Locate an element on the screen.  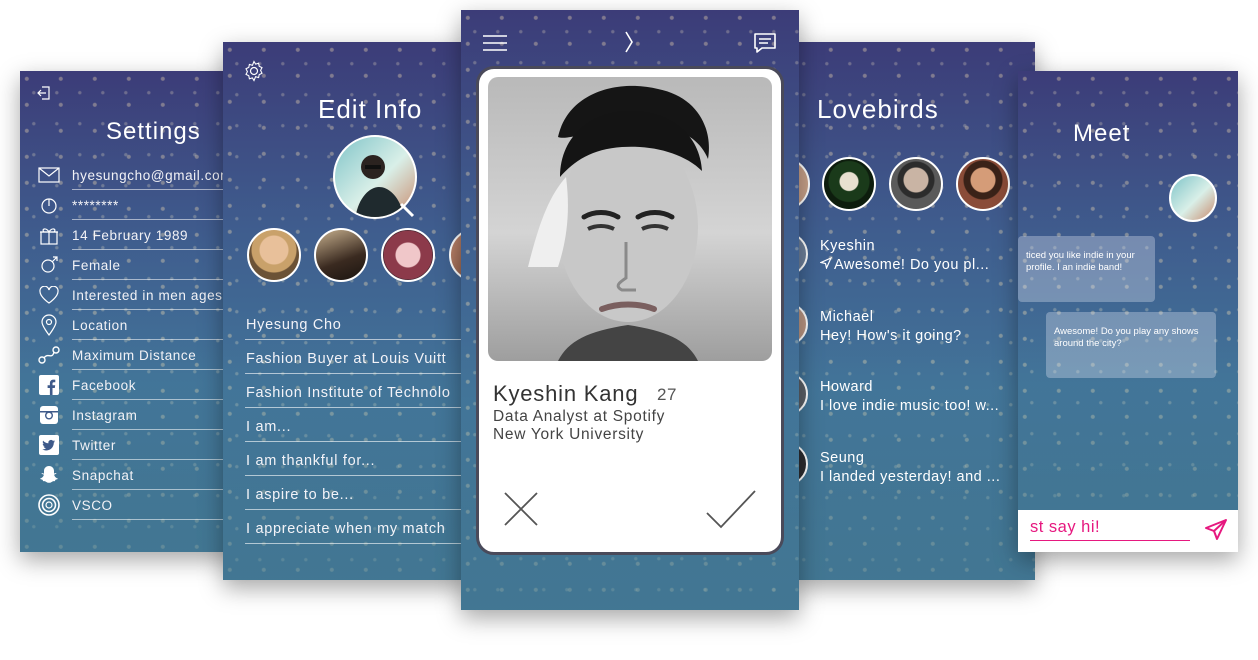
chat-item: Michael Hey! How's it going? is located at coordinates (891, 326).